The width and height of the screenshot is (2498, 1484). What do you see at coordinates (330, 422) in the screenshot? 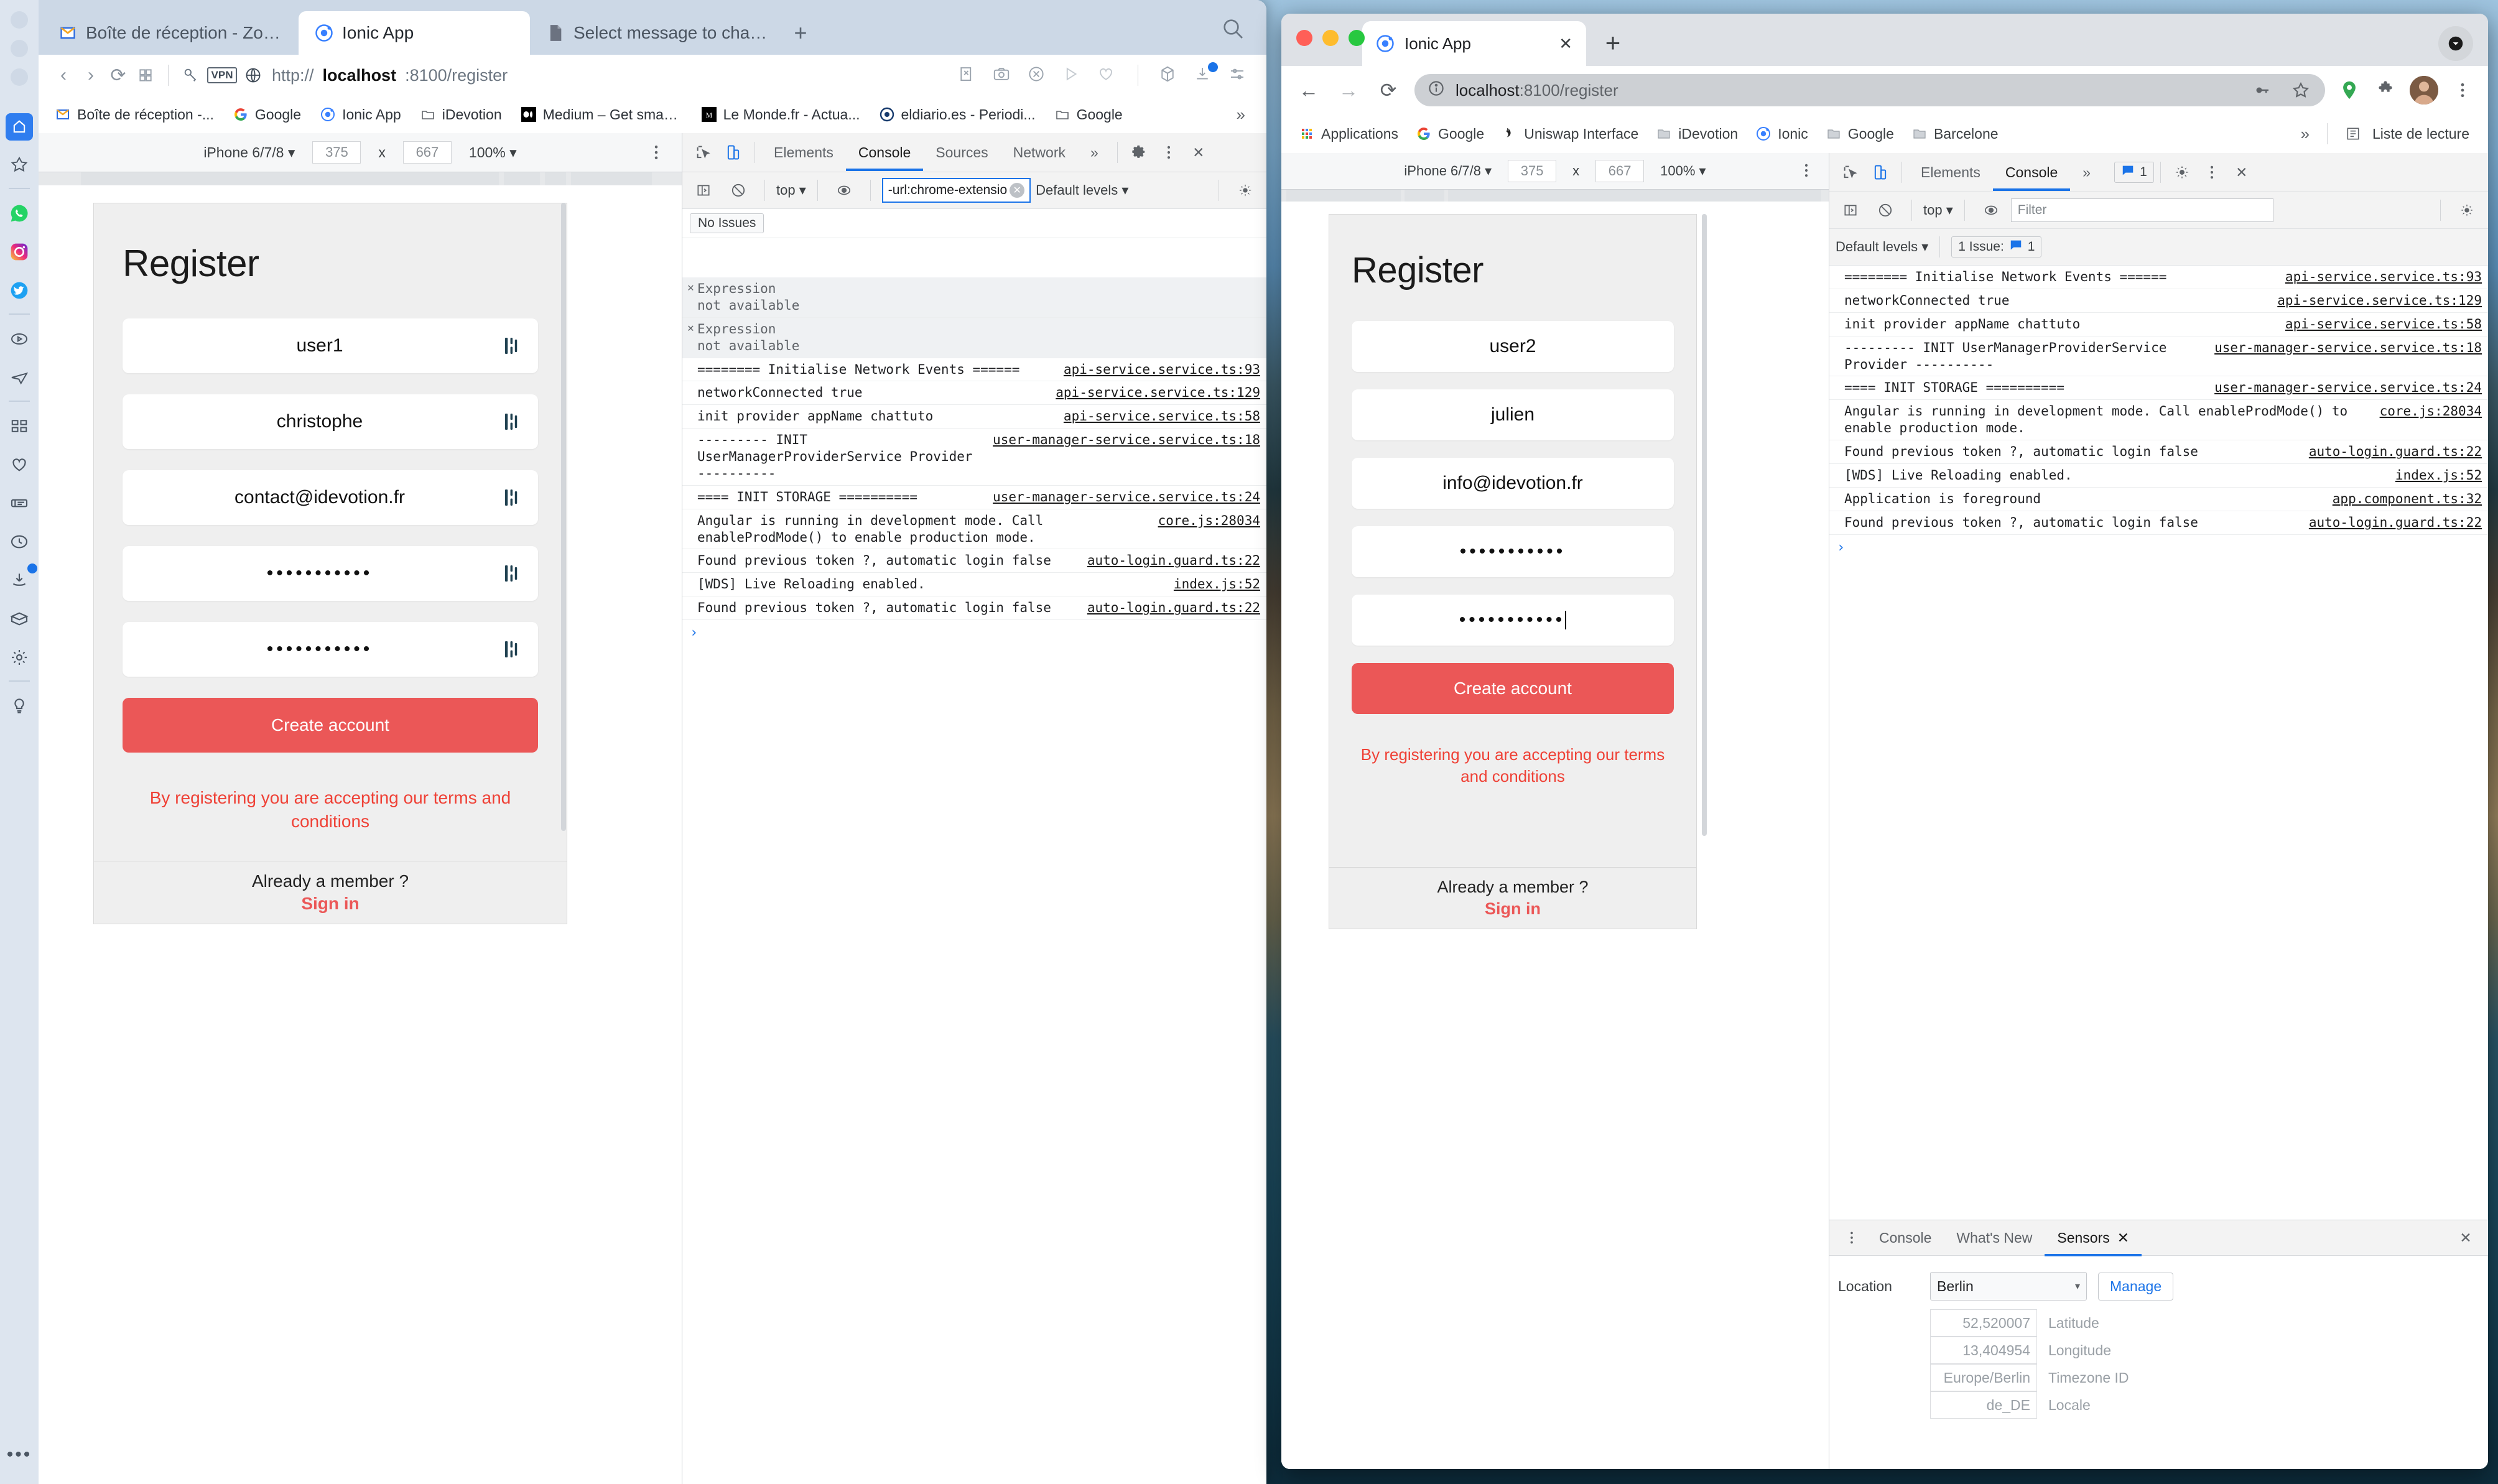
I see `firstname-field: christophe` at bounding box center [330, 422].